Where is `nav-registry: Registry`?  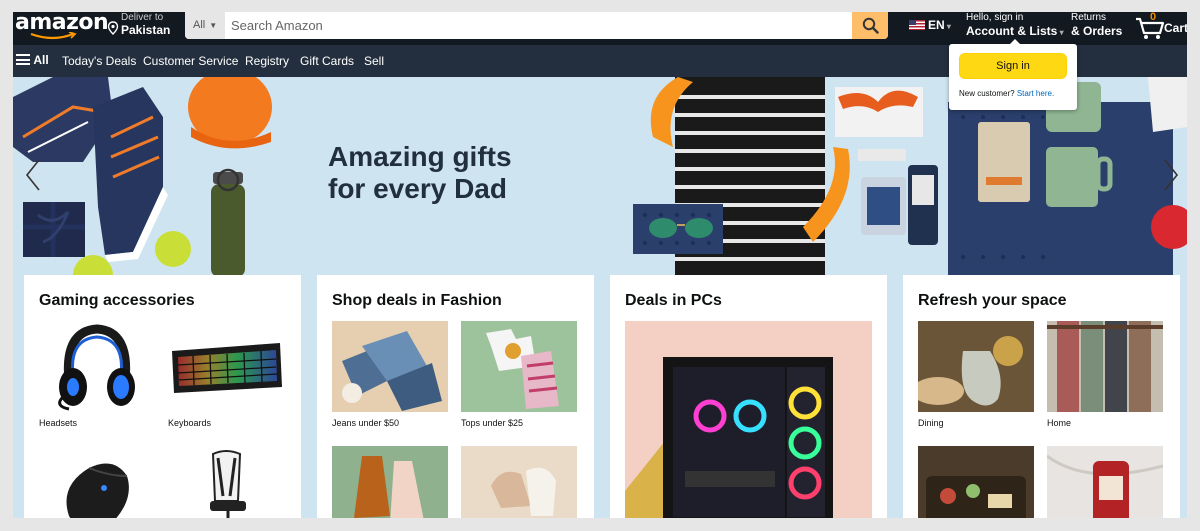
nav-registry: Registry is located at coordinates (267, 61).